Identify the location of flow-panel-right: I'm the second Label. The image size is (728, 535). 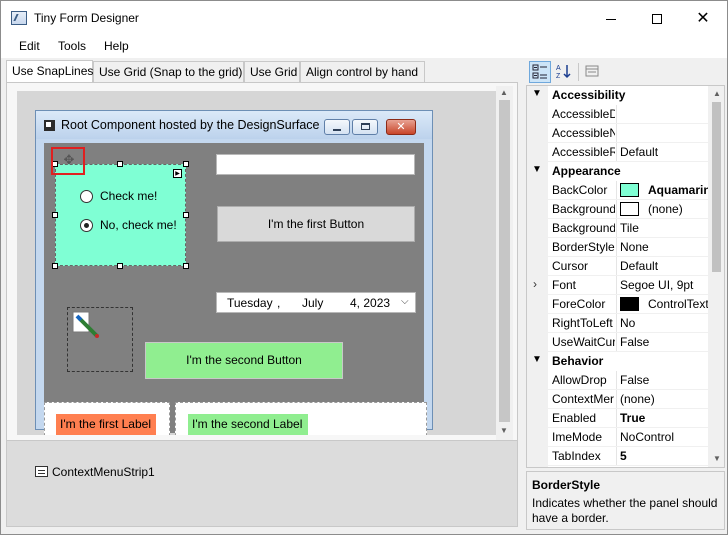
(301, 418).